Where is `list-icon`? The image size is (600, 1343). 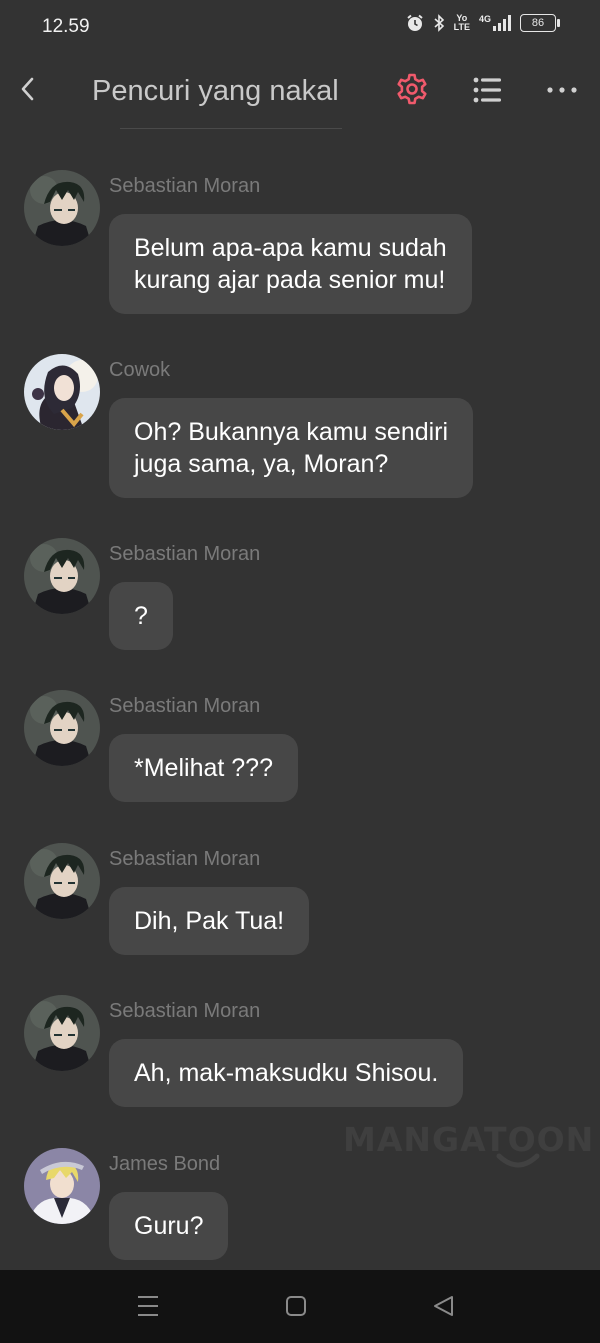 list-icon is located at coordinates (487, 90).